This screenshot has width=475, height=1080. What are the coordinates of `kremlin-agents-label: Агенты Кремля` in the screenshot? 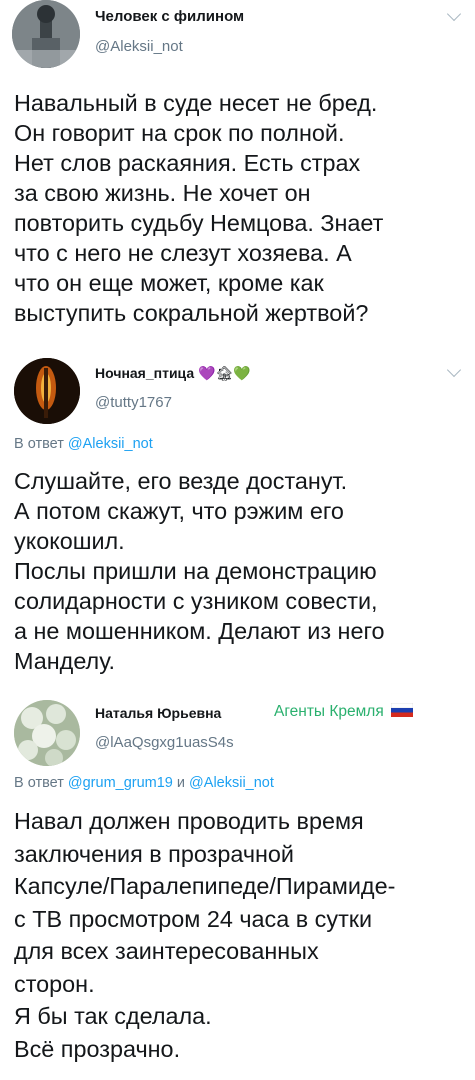 It's located at (344, 711).